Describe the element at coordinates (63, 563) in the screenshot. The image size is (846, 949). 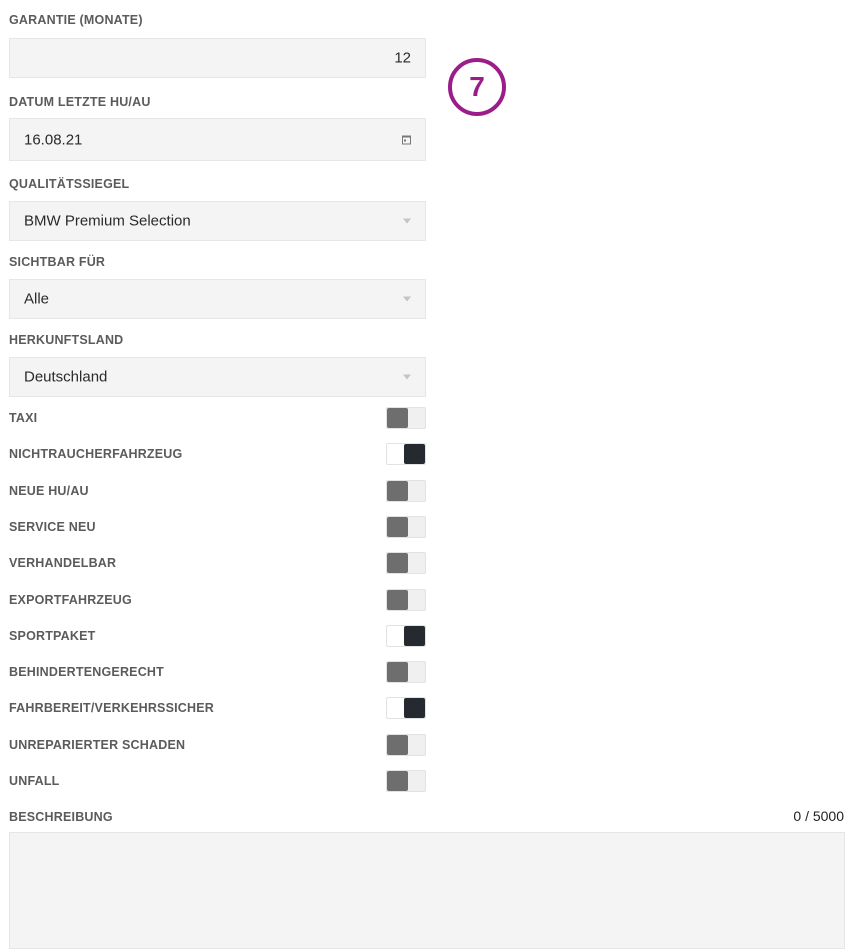
I see `toggle-label: VERHANDELBAR` at that location.